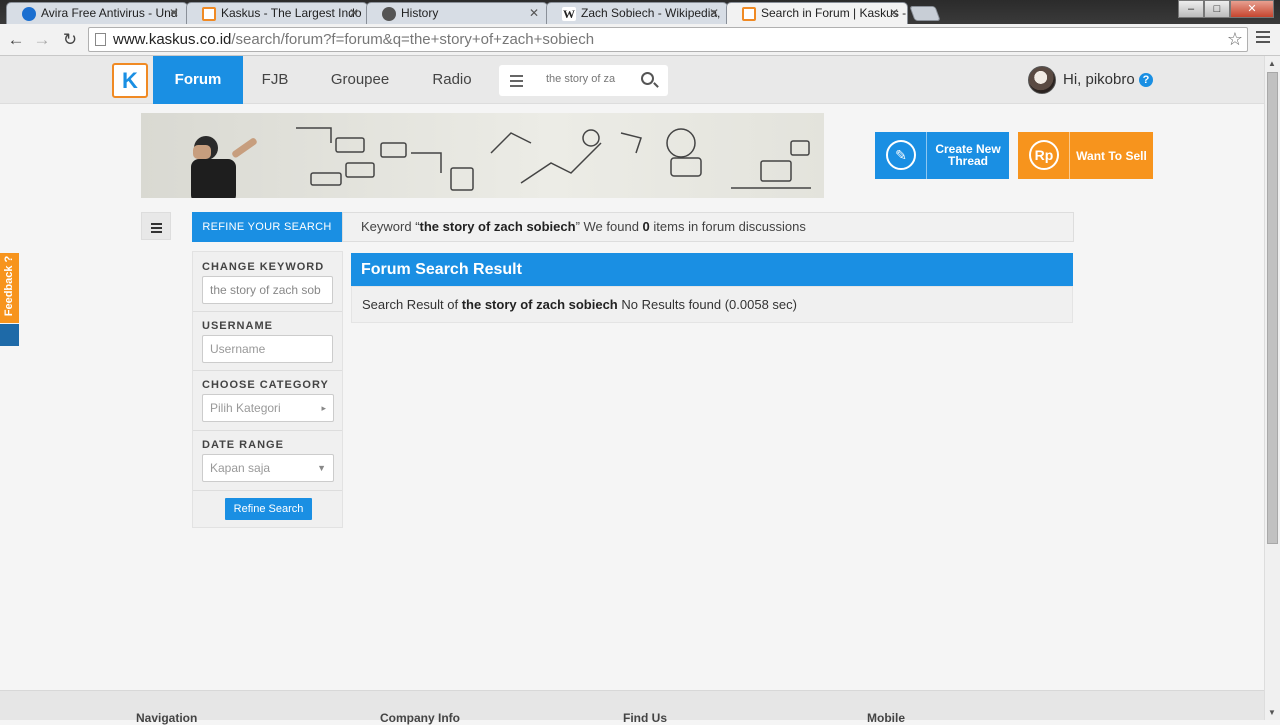 The height and width of the screenshot is (725, 1280). What do you see at coordinates (834, 13) in the screenshot?
I see `tab-title: Search in Forum | Kaskus -` at bounding box center [834, 13].